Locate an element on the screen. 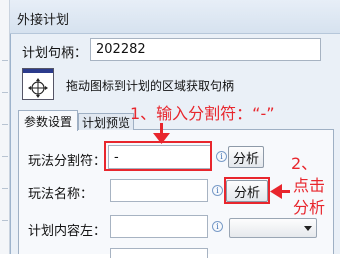  separator-label: 玩法分割符： is located at coordinates (67, 161).